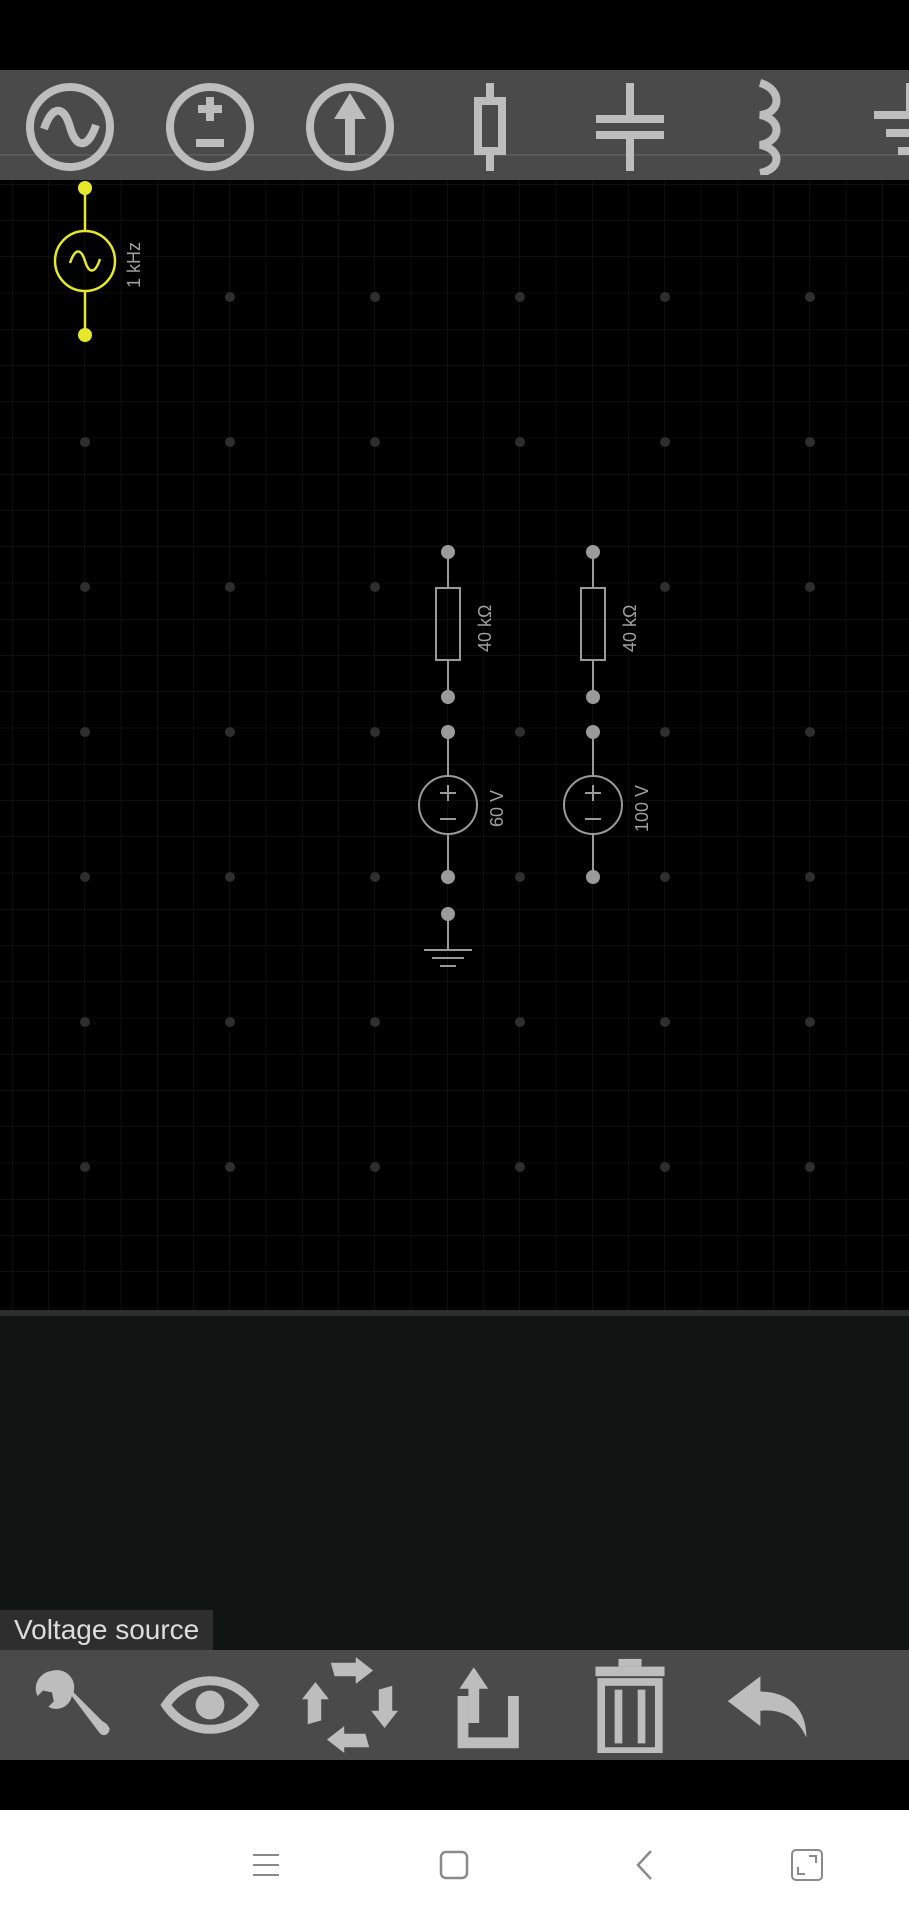 The height and width of the screenshot is (1920, 909). Describe the element at coordinates (767, 1707) in the screenshot. I see `undo-icon` at that location.